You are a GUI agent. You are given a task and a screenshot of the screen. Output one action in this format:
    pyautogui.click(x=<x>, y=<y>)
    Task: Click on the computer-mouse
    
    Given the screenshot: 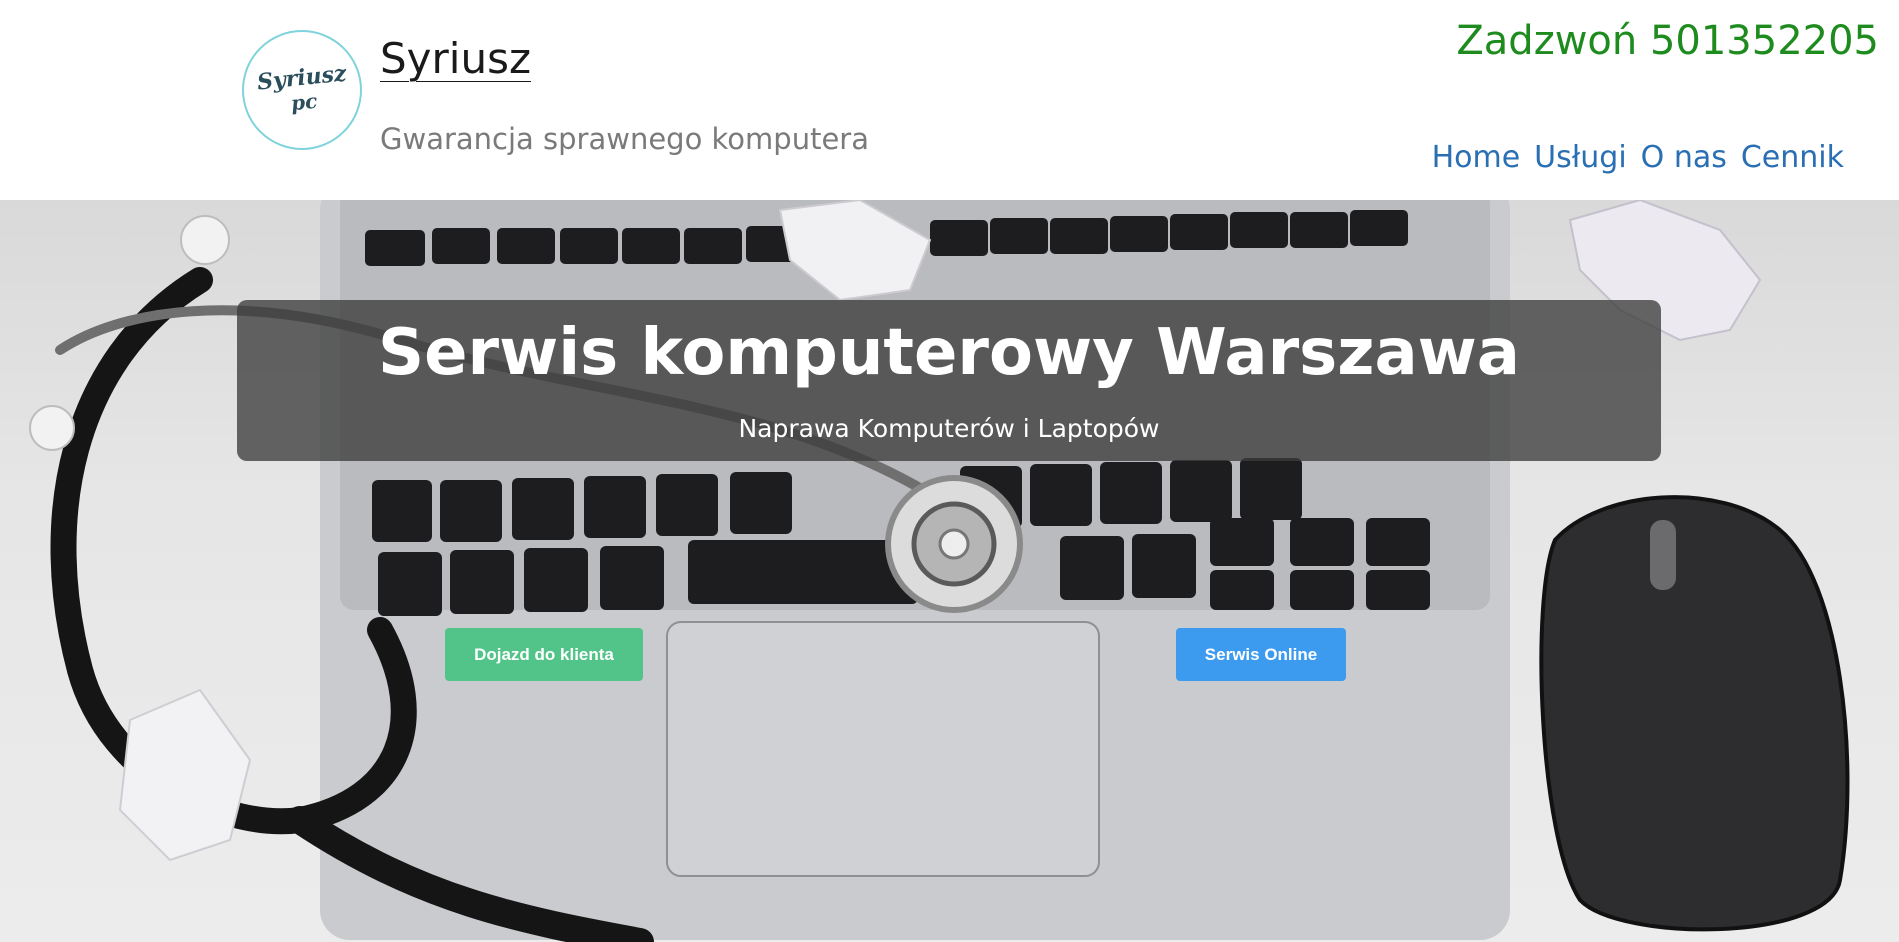 What is the action you would take?
    pyautogui.click(x=1694, y=713)
    